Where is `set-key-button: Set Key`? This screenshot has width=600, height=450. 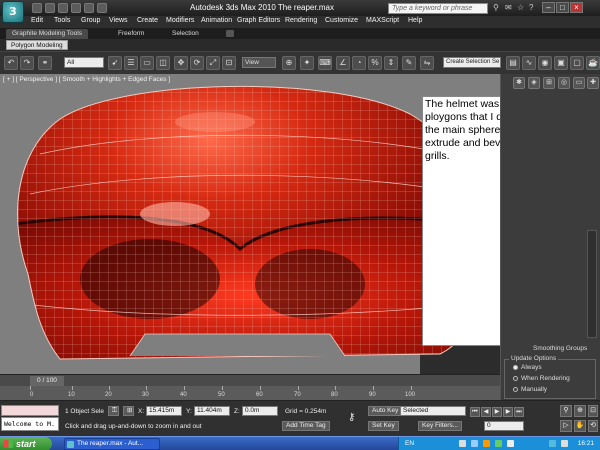
set-key-button: Set Key is located at coordinates (383, 426).